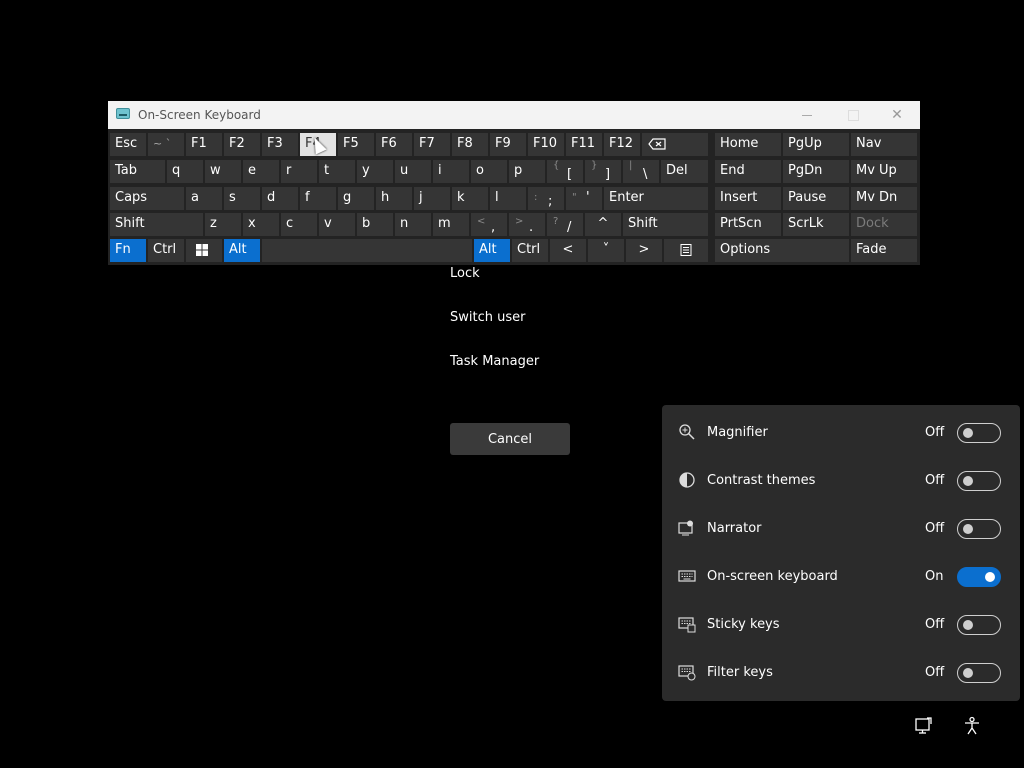 The height and width of the screenshot is (768, 1024). Describe the element at coordinates (979, 433) in the screenshot. I see `magnifier-toggle` at that location.